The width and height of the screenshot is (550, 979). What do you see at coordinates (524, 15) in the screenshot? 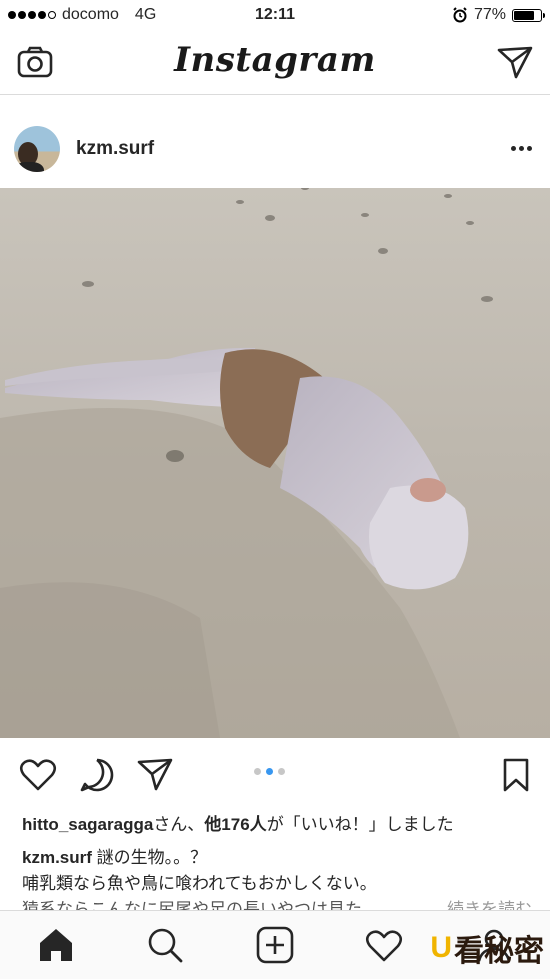
I see `battery-fill` at bounding box center [524, 15].